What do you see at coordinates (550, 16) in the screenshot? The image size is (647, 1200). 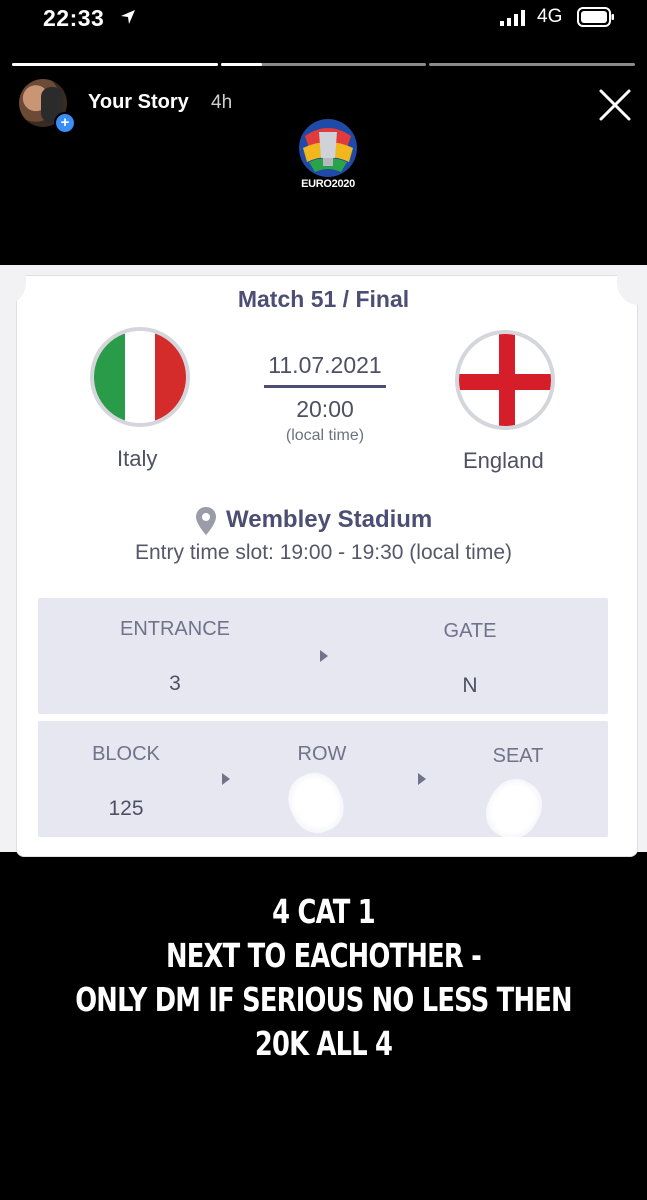 I see `network-type: 4G` at bounding box center [550, 16].